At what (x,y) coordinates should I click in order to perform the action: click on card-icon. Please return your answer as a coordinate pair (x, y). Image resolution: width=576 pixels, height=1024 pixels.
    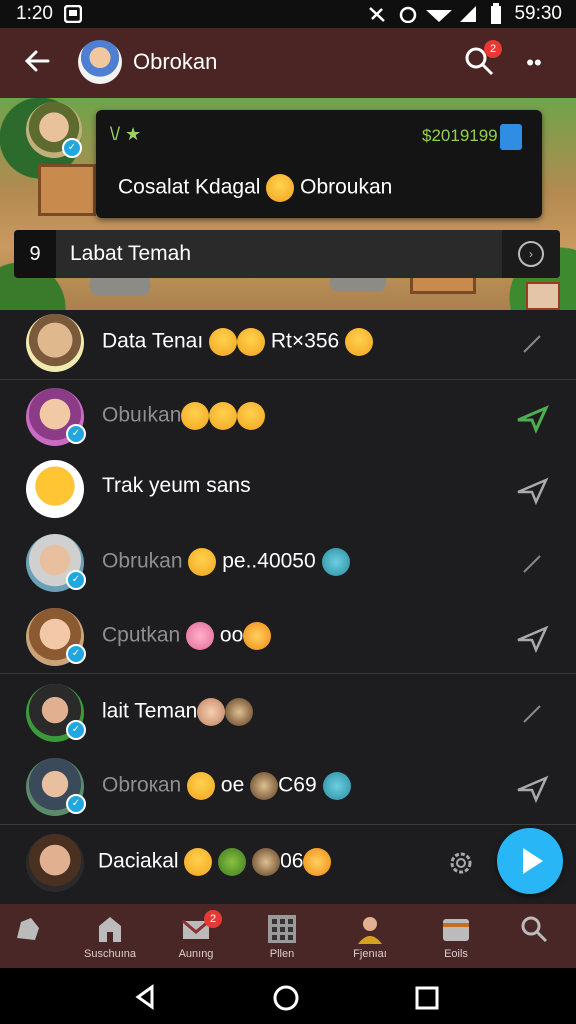
    Looking at the image, I should click on (456, 930).